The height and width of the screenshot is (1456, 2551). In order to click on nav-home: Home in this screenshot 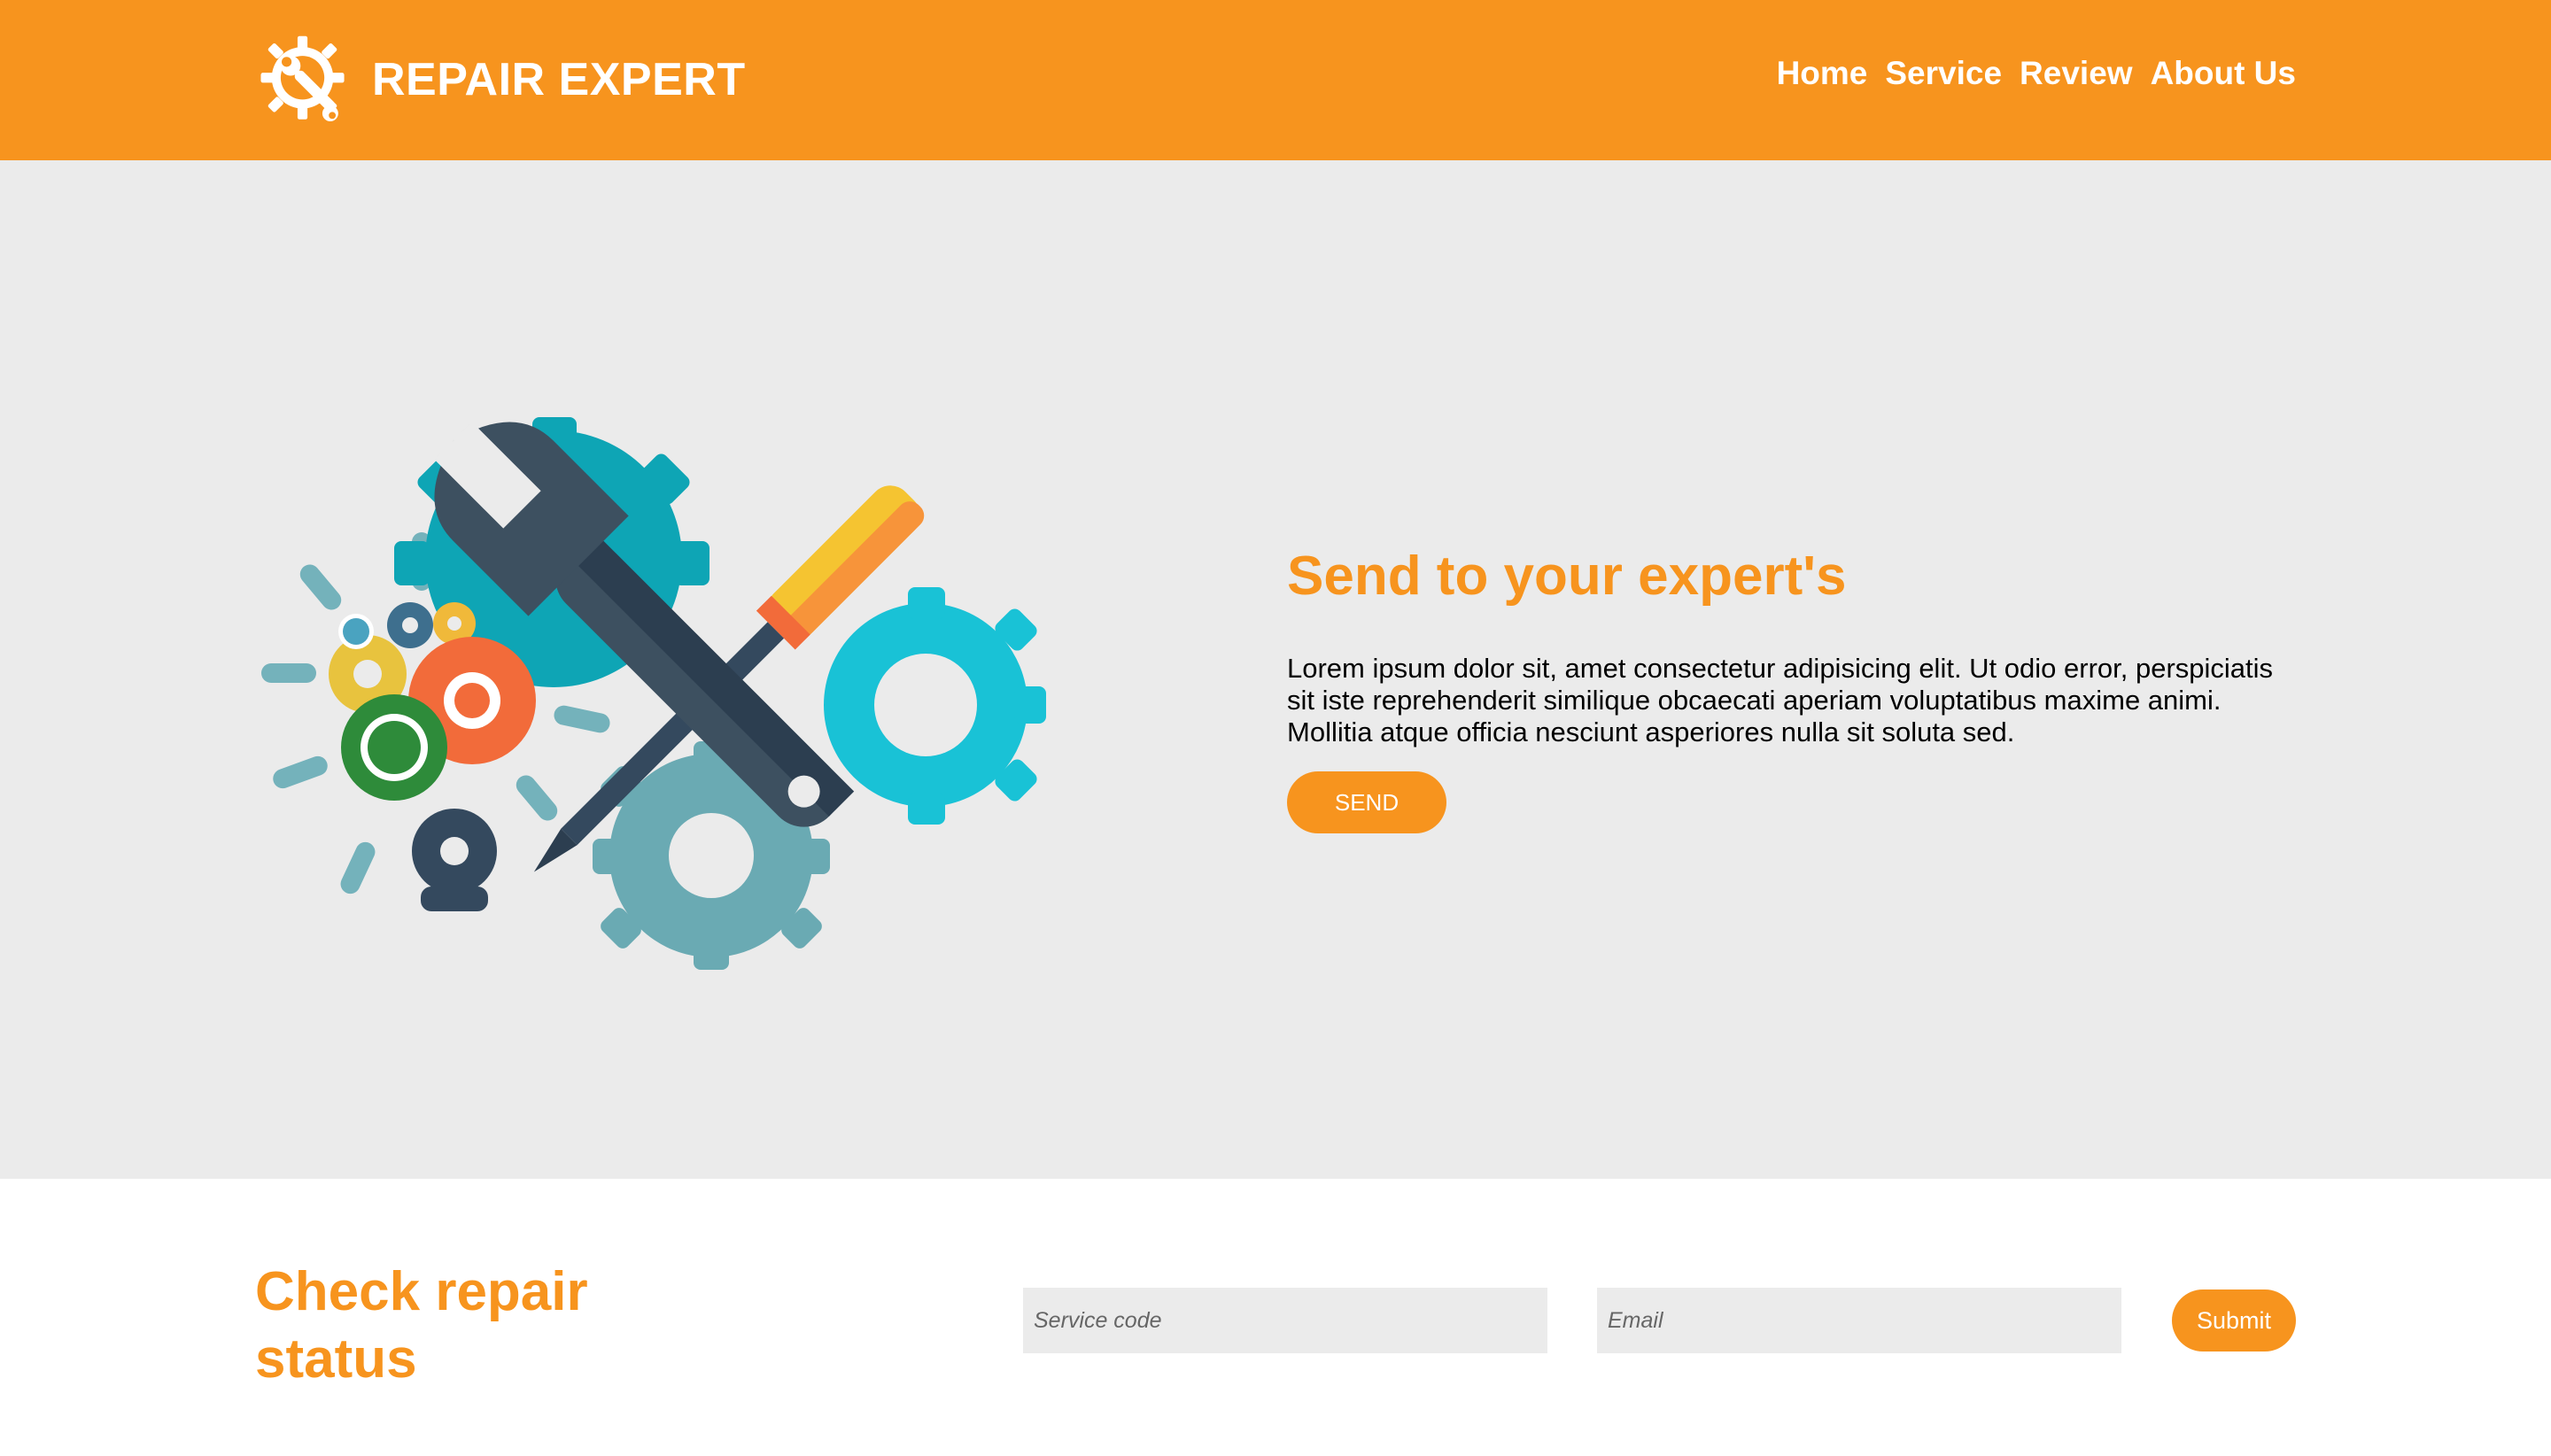, I will do `click(1822, 73)`.